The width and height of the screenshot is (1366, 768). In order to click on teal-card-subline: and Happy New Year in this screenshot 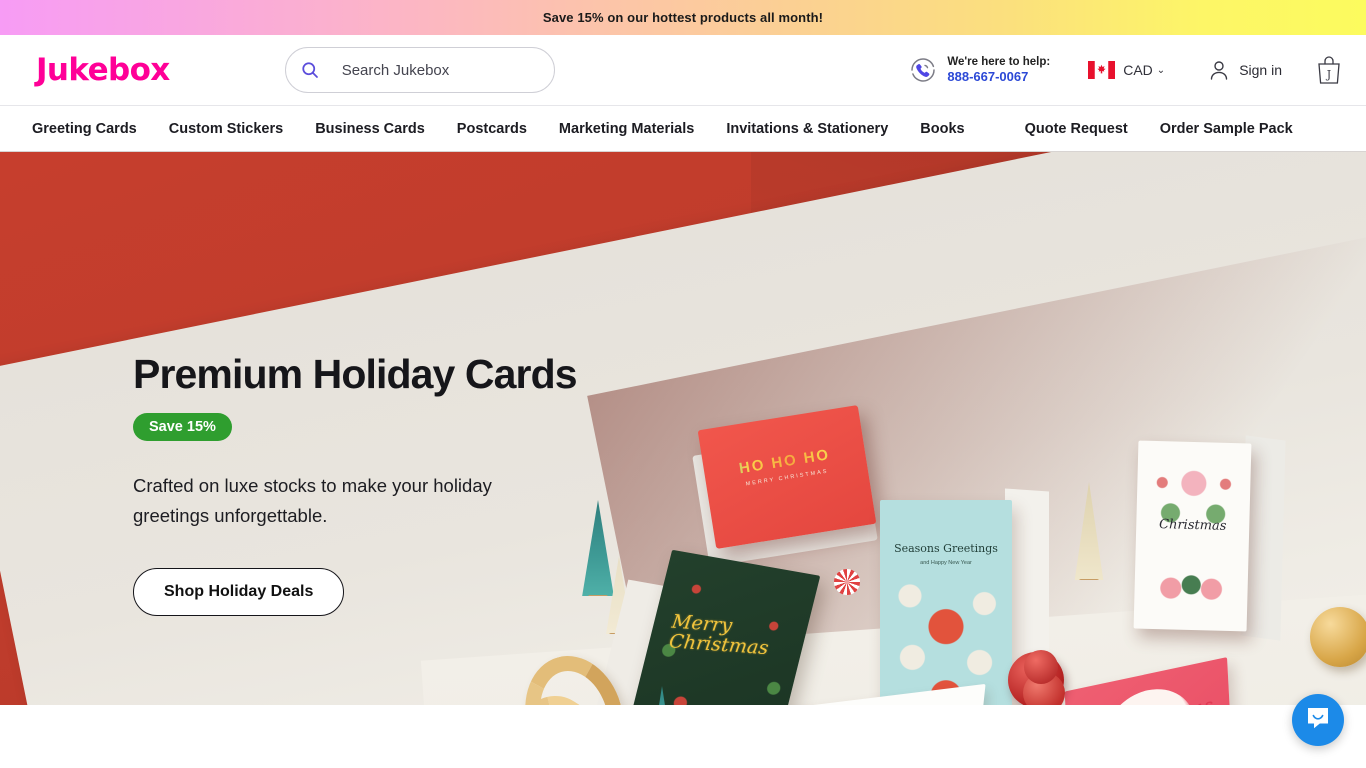, I will do `click(946, 563)`.